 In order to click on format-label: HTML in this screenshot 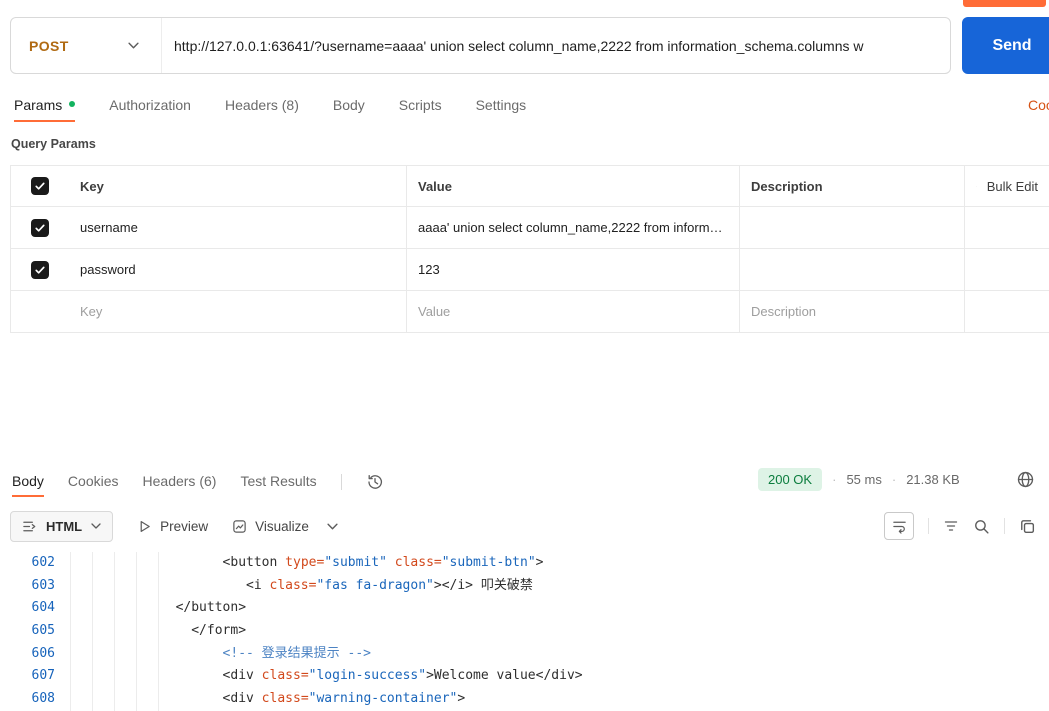, I will do `click(64, 526)`.